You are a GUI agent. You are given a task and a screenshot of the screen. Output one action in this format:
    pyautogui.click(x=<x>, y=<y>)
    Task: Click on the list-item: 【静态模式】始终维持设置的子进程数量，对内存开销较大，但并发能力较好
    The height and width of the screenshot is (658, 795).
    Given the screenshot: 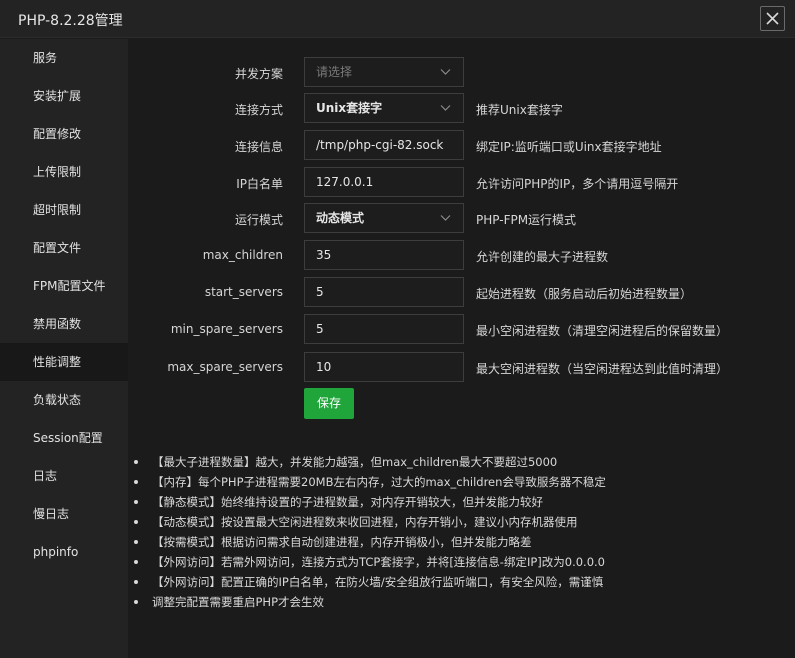 What is the action you would take?
    pyautogui.click(x=450, y=502)
    